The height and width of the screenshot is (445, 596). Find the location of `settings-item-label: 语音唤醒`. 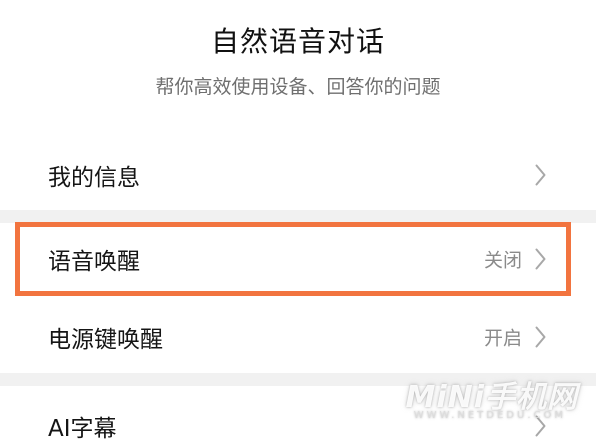

settings-item-label: 语音唤醒 is located at coordinates (94, 262).